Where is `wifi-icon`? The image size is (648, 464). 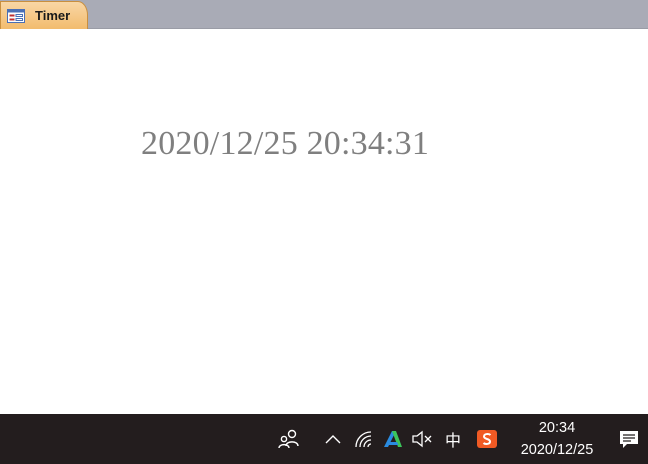
wifi-icon is located at coordinates (364, 439).